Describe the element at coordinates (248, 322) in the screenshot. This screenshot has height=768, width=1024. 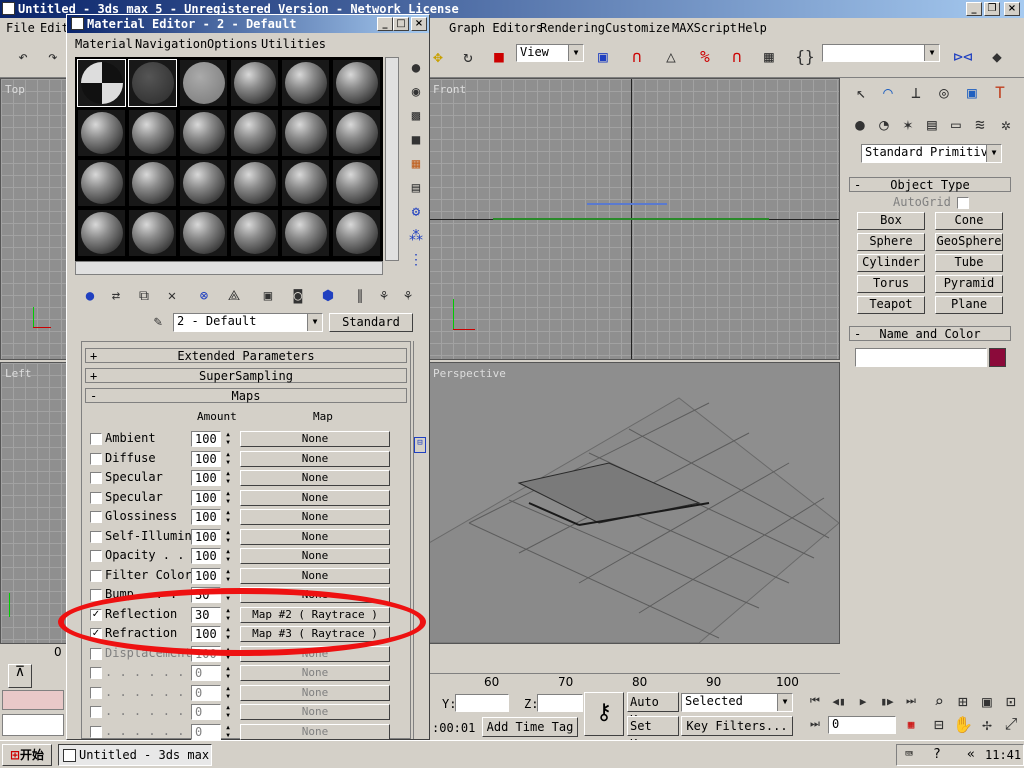
I see `material-name-select: 2 - Default ▼` at that location.